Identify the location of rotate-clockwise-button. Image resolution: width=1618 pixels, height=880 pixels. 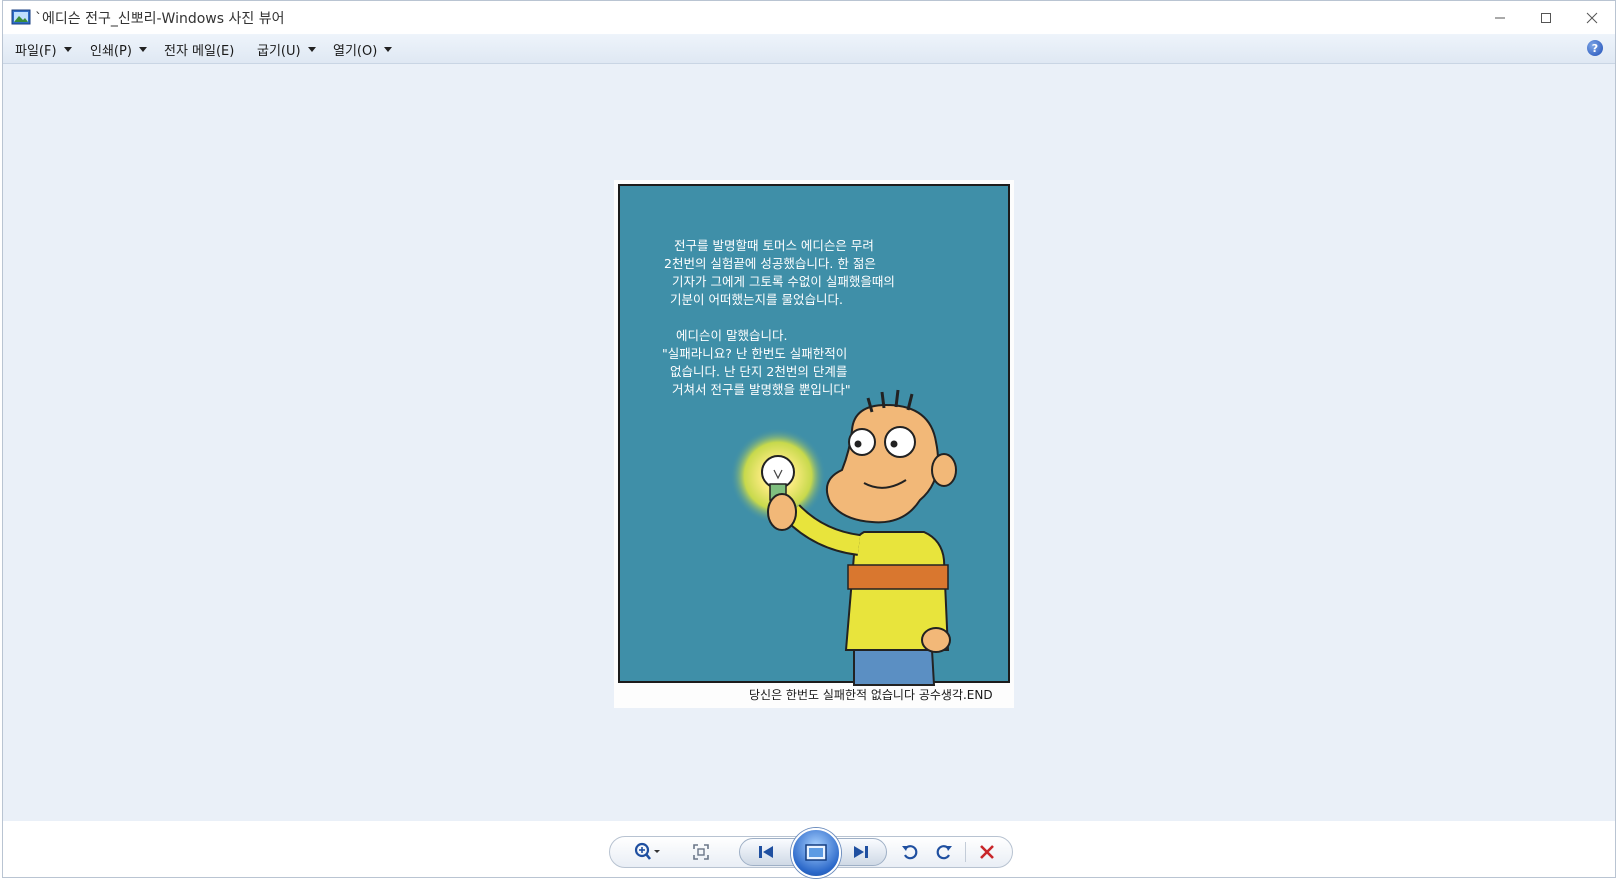
(944, 852).